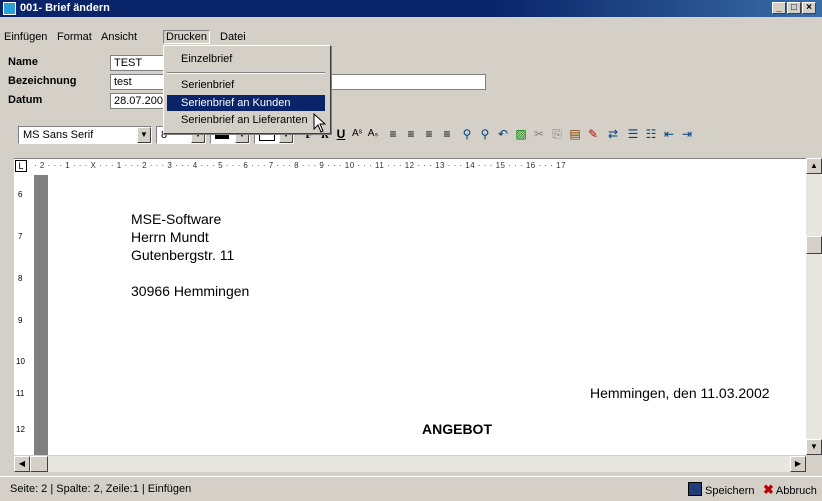 The height and width of the screenshot is (501, 822). Describe the element at coordinates (190, 291) in the screenshot. I see `address-city: 30966 Hemmingen` at that location.